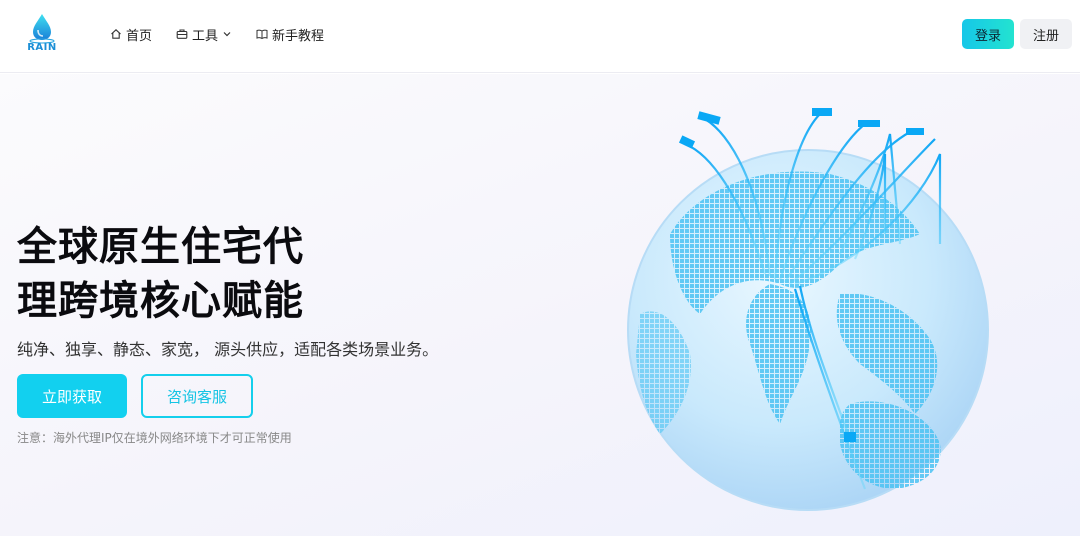 The width and height of the screenshot is (1080, 536). I want to click on nav-label-home: 首页, so click(139, 36).